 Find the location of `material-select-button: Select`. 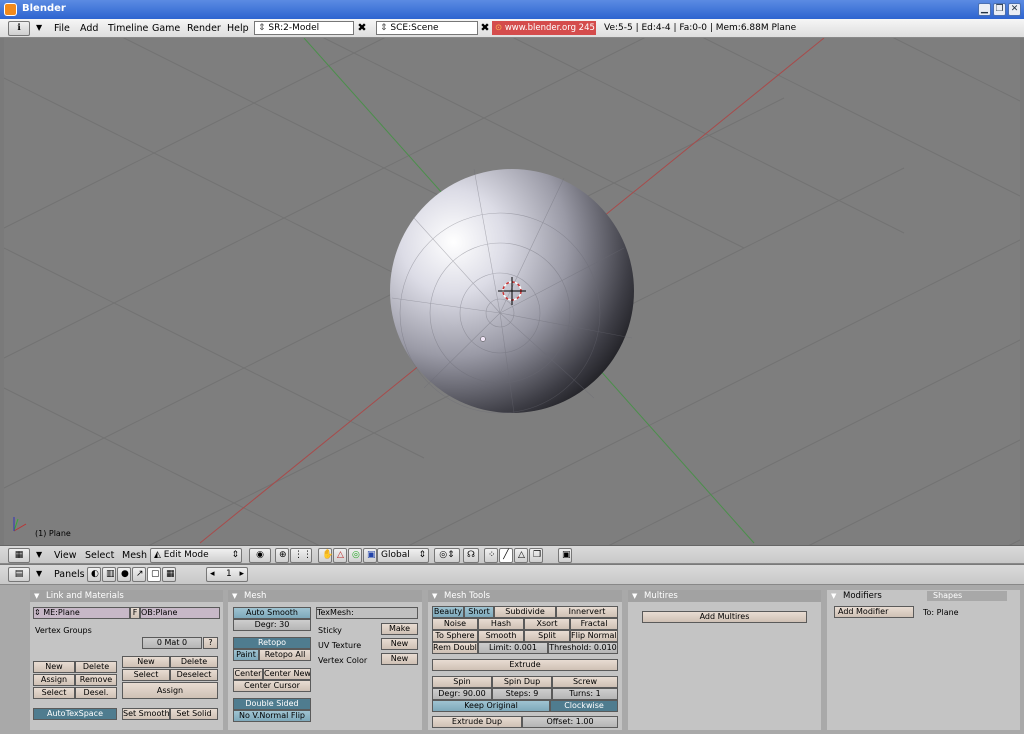

material-select-button: Select is located at coordinates (146, 675).